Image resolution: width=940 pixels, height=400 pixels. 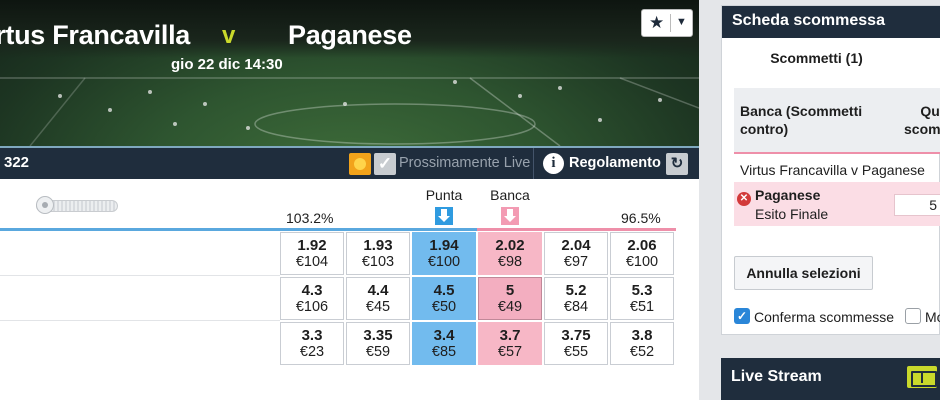 I want to click on pitch-icon, so click(x=922, y=377).